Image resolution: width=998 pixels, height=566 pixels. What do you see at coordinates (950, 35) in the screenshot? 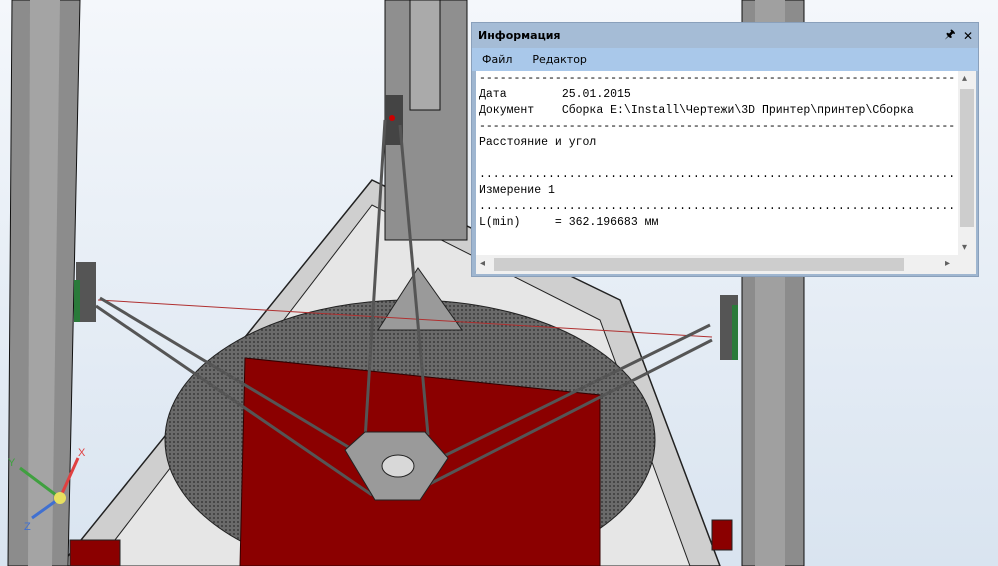
I see `pin-icon: 🖈︎` at bounding box center [950, 35].